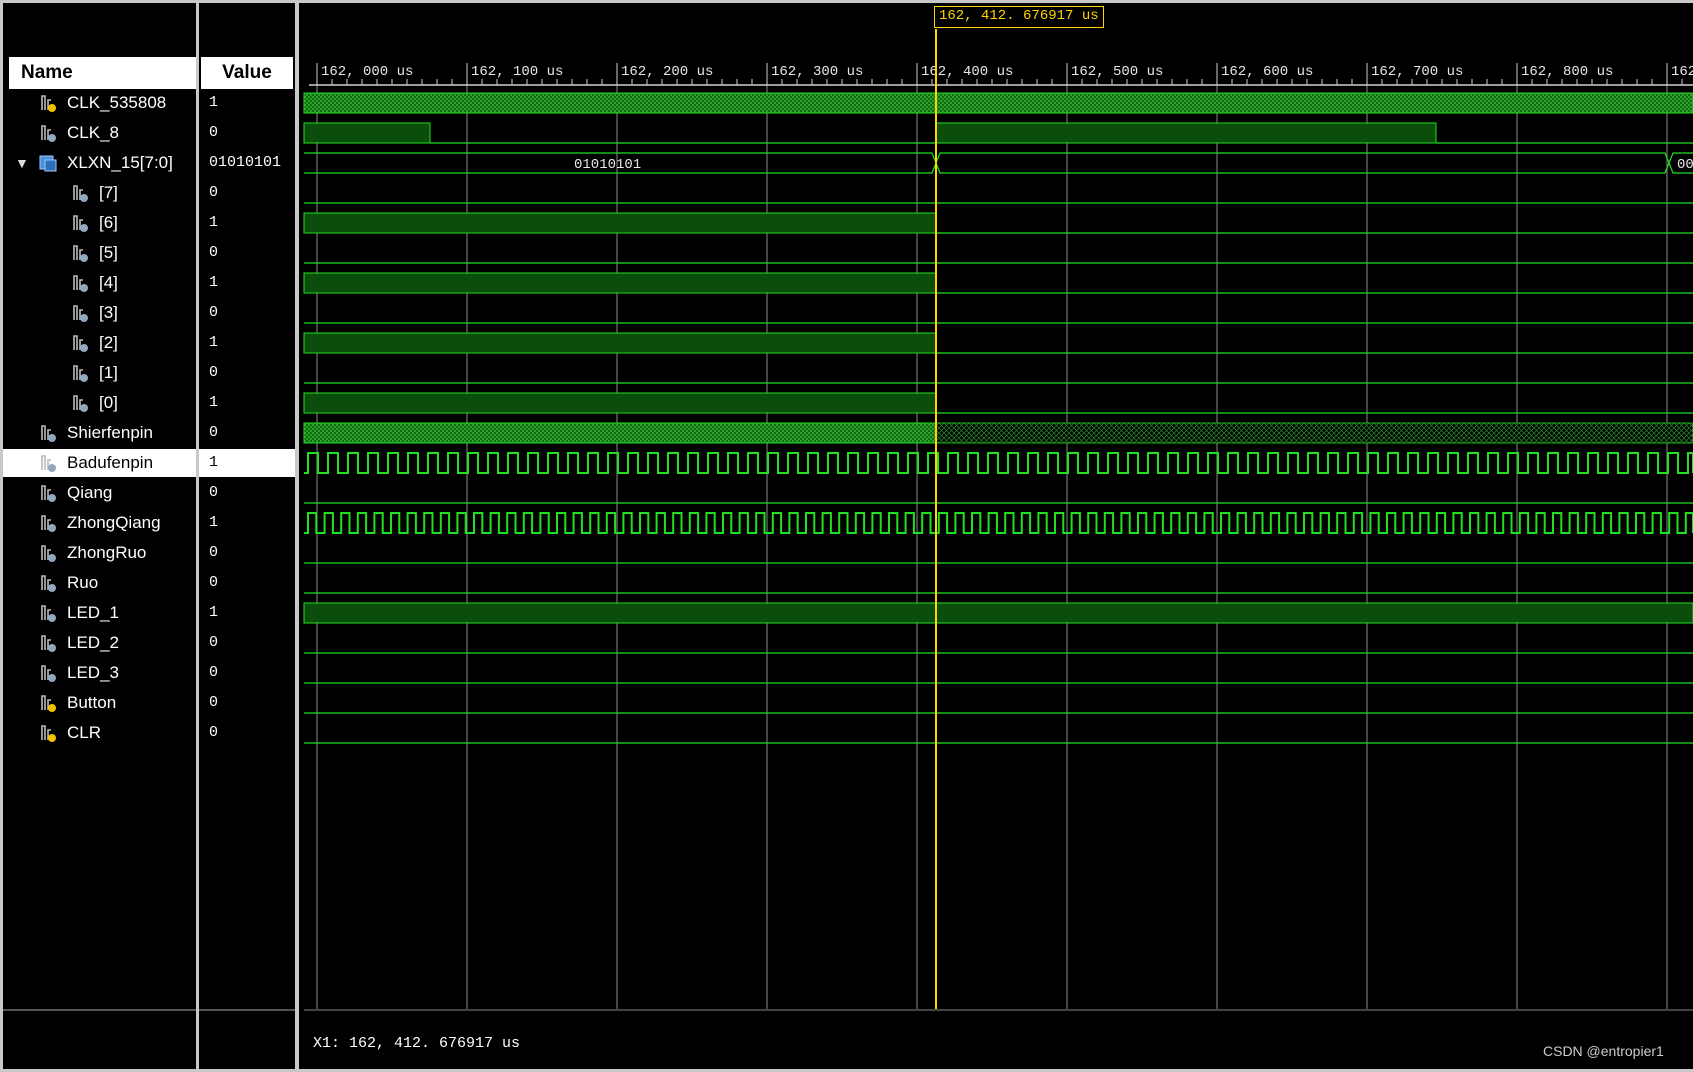 The width and height of the screenshot is (1693, 1072). Describe the element at coordinates (108, 252) in the screenshot. I see `signal-name: [5]` at that location.